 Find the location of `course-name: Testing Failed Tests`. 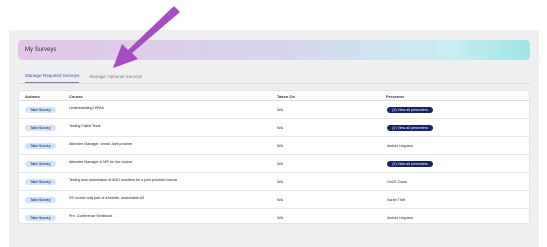

course-name: Testing Failed Tests is located at coordinates (85, 126).